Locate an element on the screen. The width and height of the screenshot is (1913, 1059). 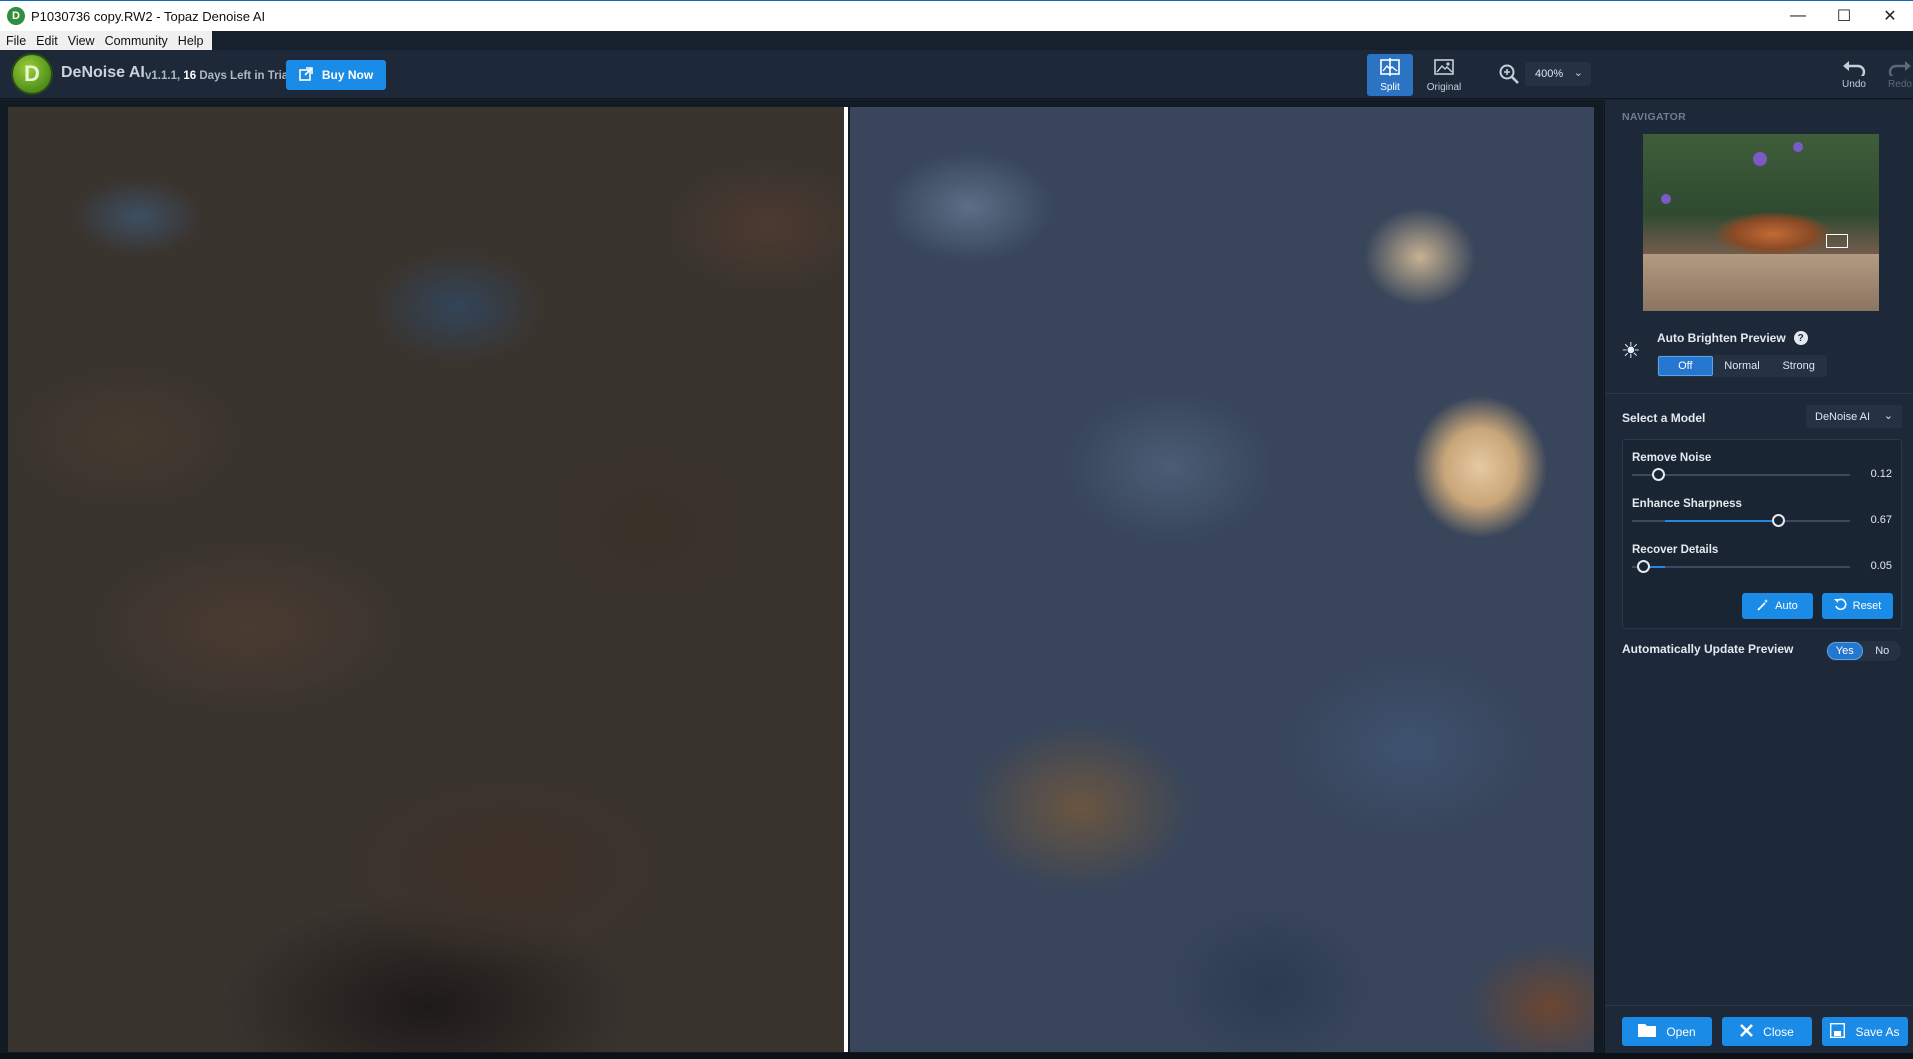
window-title: P1030736 copy.RW2 - Topaz Denoise AI is located at coordinates (148, 16).